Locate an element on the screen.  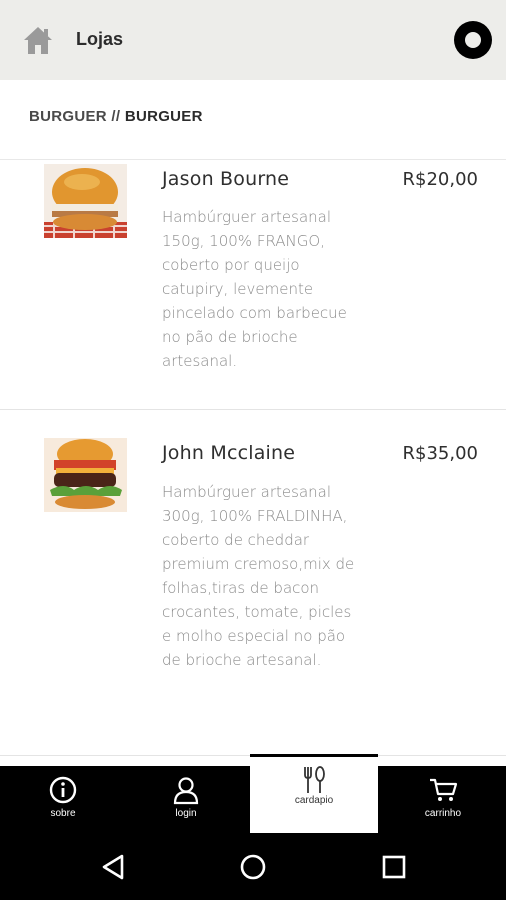
app-header: Lojas is located at coordinates (253, 40).